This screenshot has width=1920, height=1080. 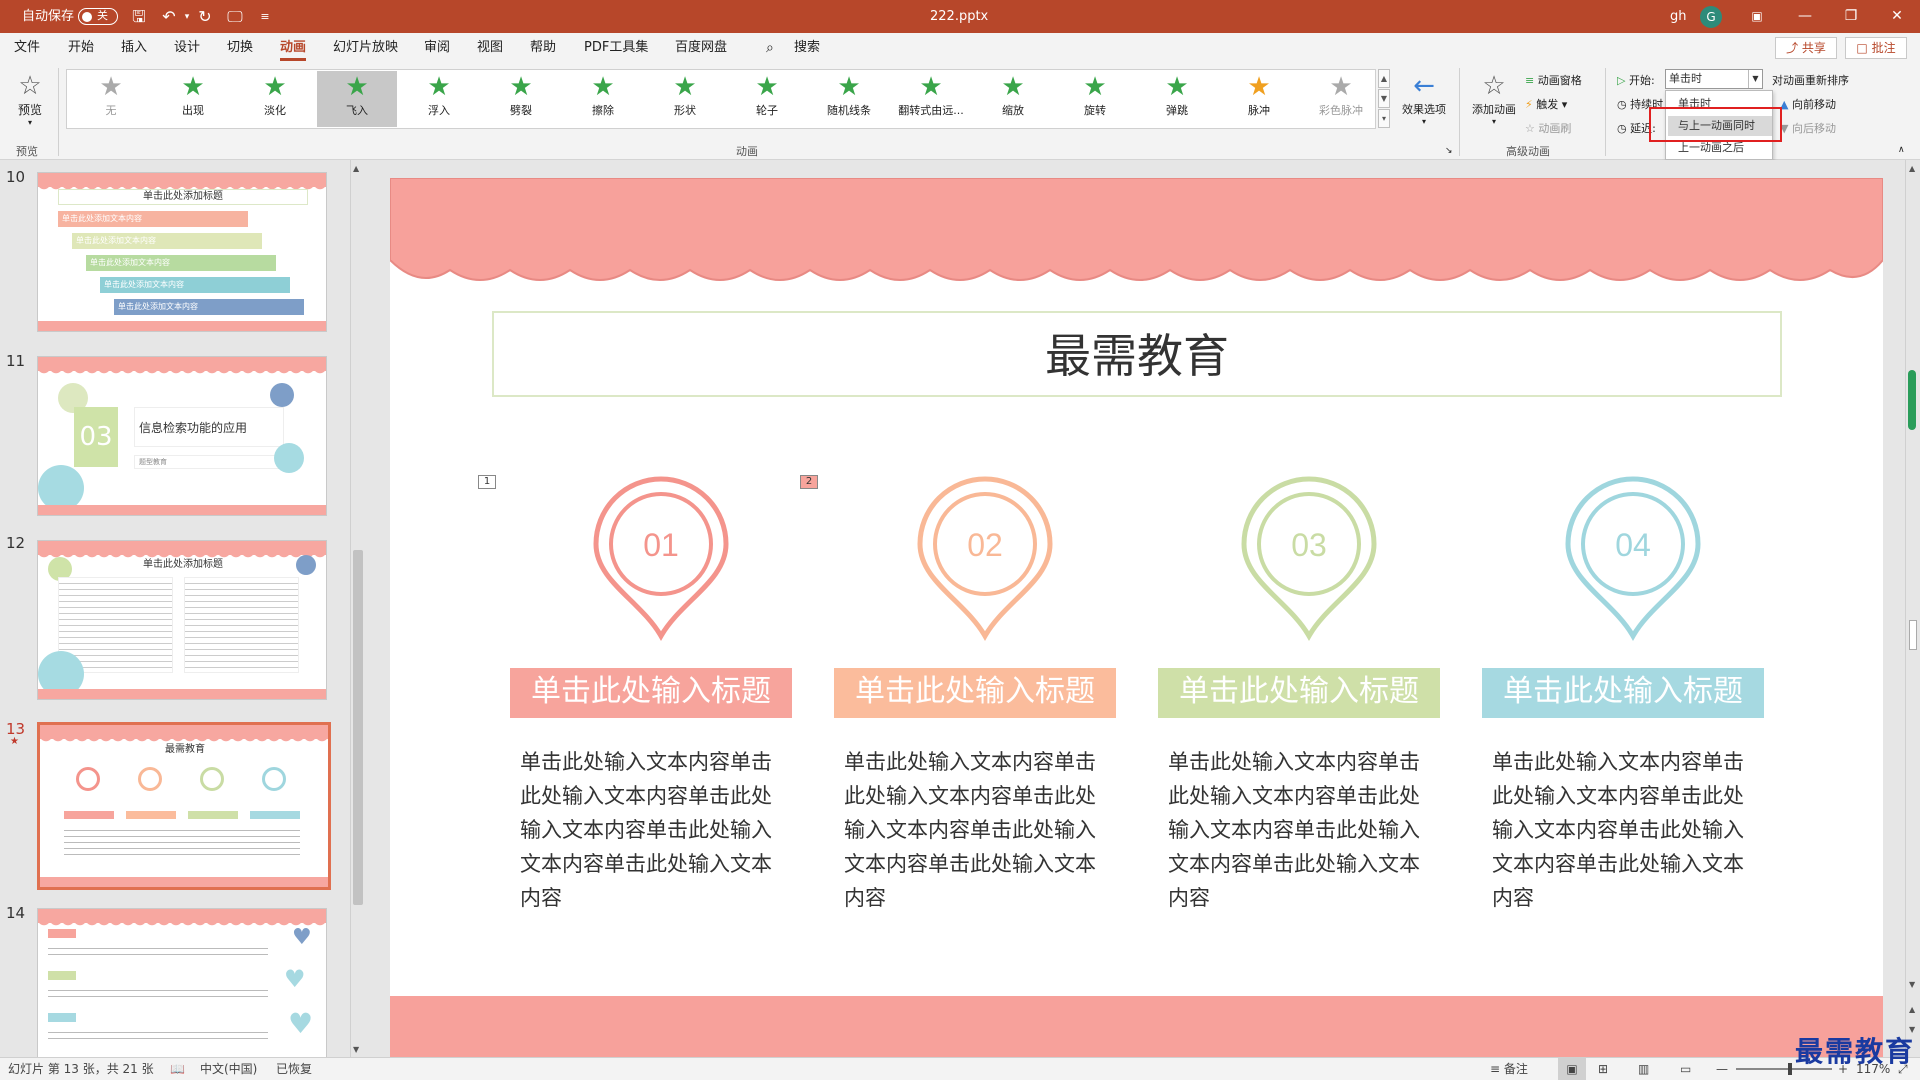 I want to click on thumbnail-slide-13: 最需教育, so click(x=184, y=806).